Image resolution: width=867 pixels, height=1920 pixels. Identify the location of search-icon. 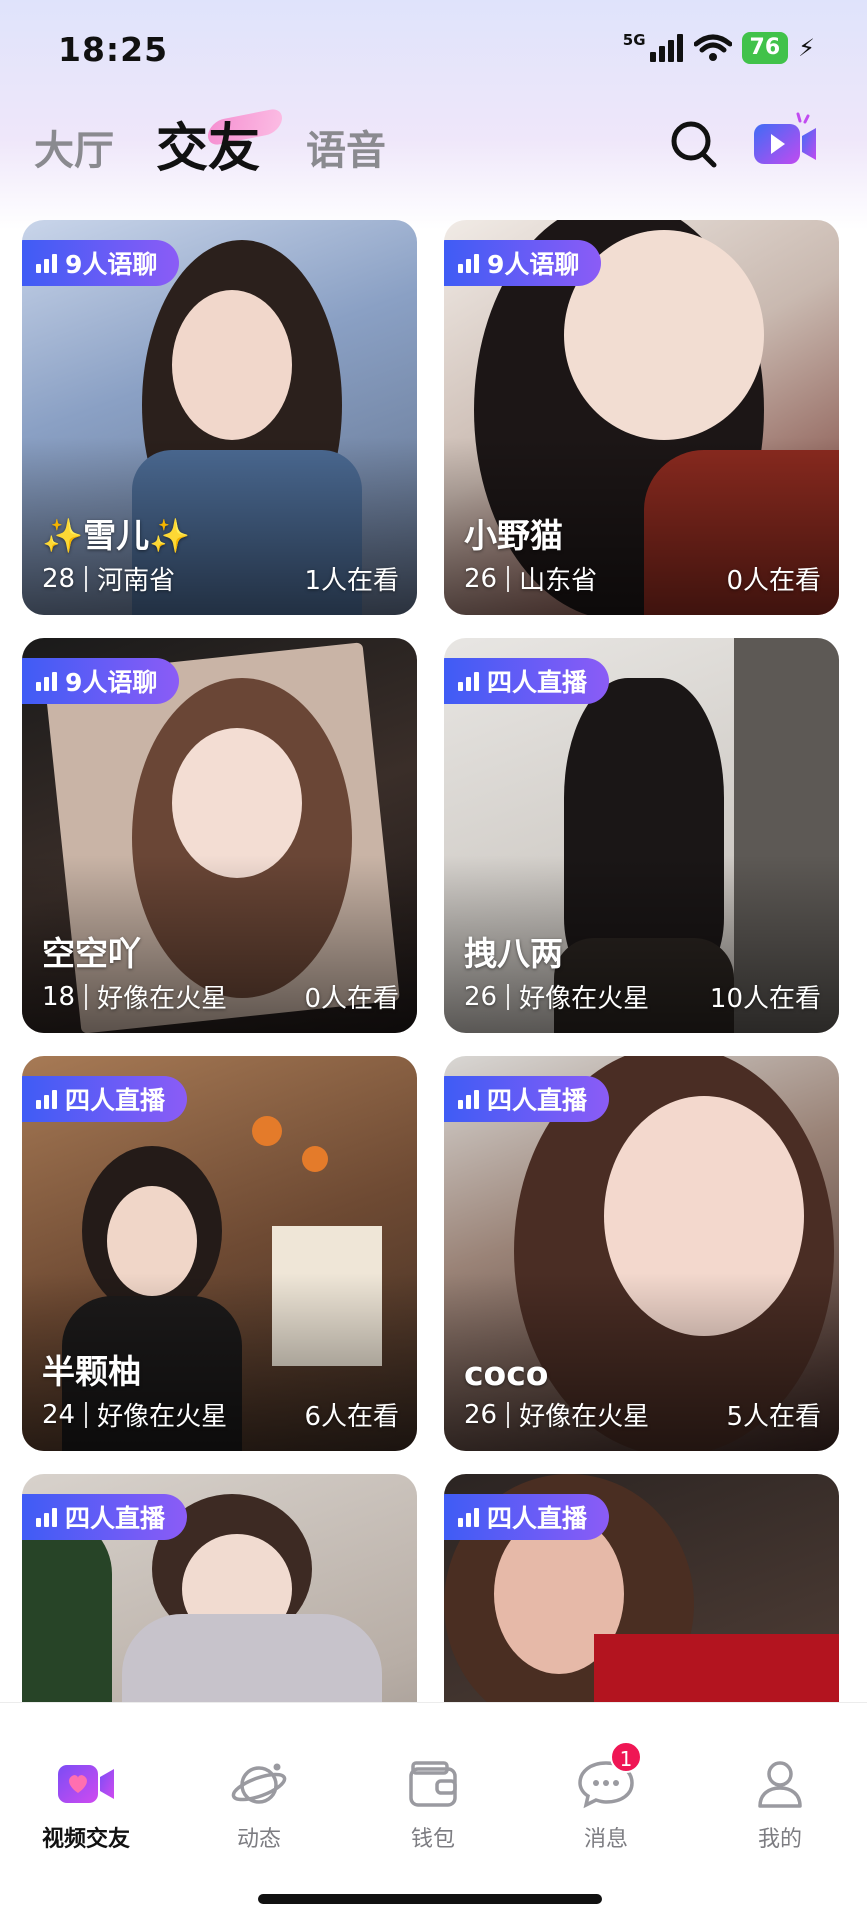
(694, 144).